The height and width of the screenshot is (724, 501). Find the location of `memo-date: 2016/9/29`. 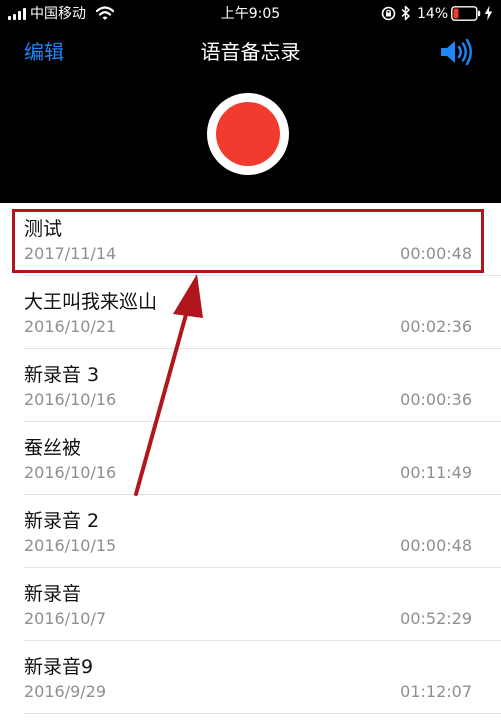

memo-date: 2016/9/29 is located at coordinates (65, 691).